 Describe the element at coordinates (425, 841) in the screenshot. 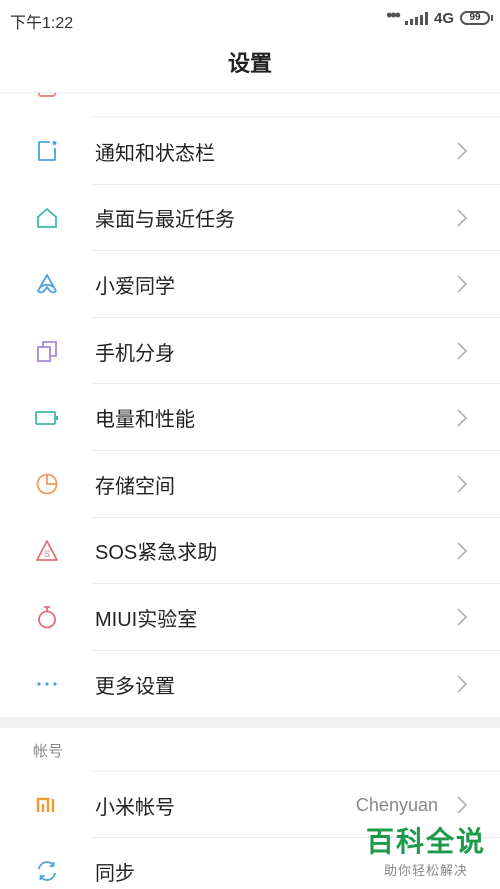

I see `watermark-title: 百科全说` at that location.